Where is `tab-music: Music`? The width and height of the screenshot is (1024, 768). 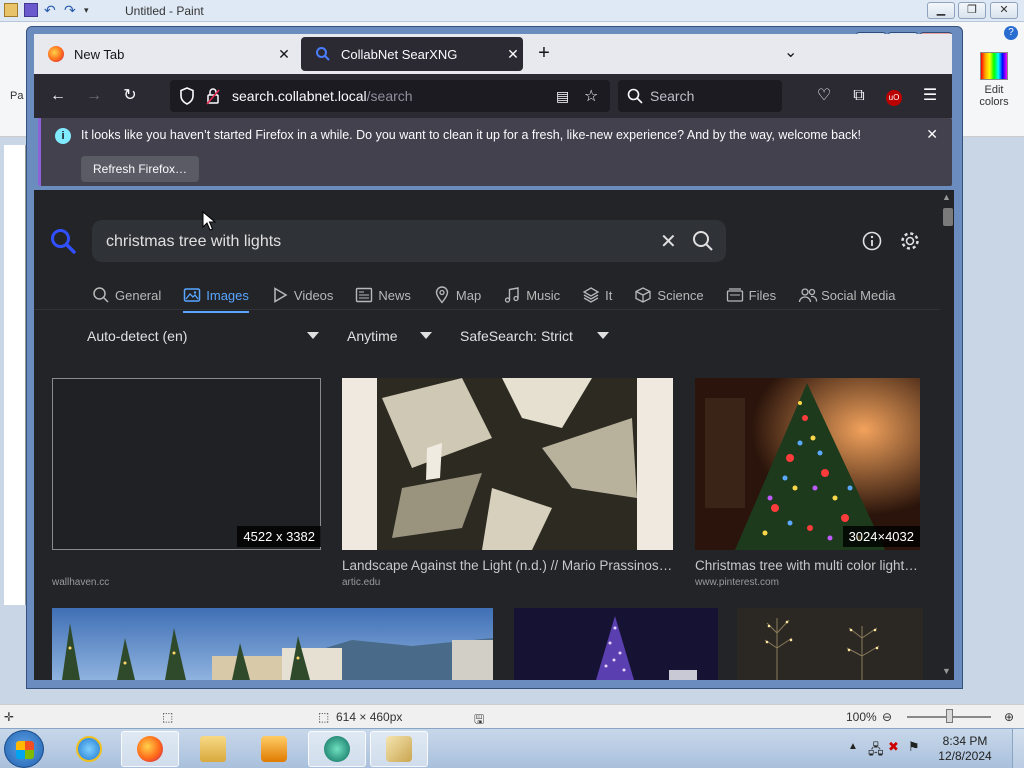 tab-music: Music is located at coordinates (531, 295).